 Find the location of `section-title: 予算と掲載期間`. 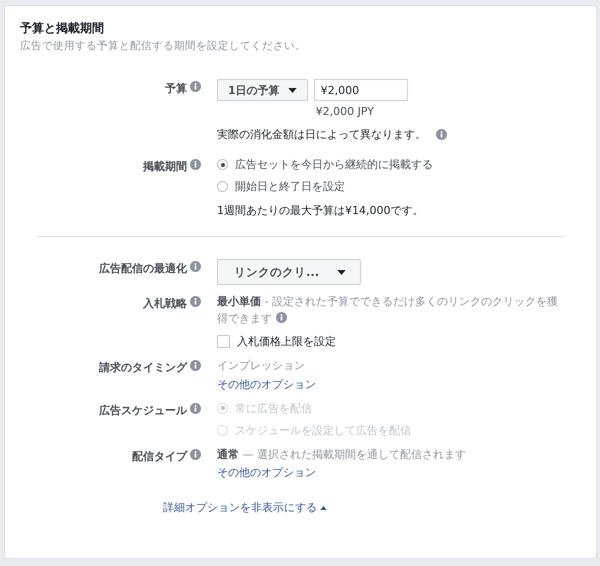

section-title: 予算と掲載期間 is located at coordinates (62, 28).